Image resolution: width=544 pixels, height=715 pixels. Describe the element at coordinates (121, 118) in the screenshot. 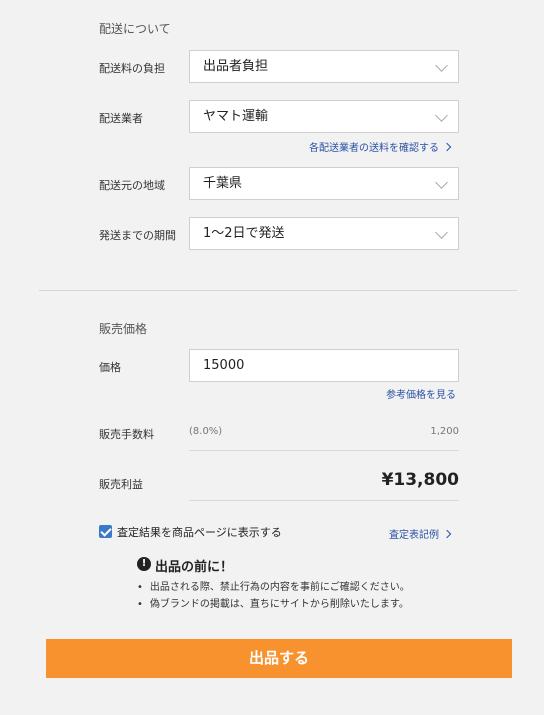

I see `carrier-label: 配送業者` at that location.